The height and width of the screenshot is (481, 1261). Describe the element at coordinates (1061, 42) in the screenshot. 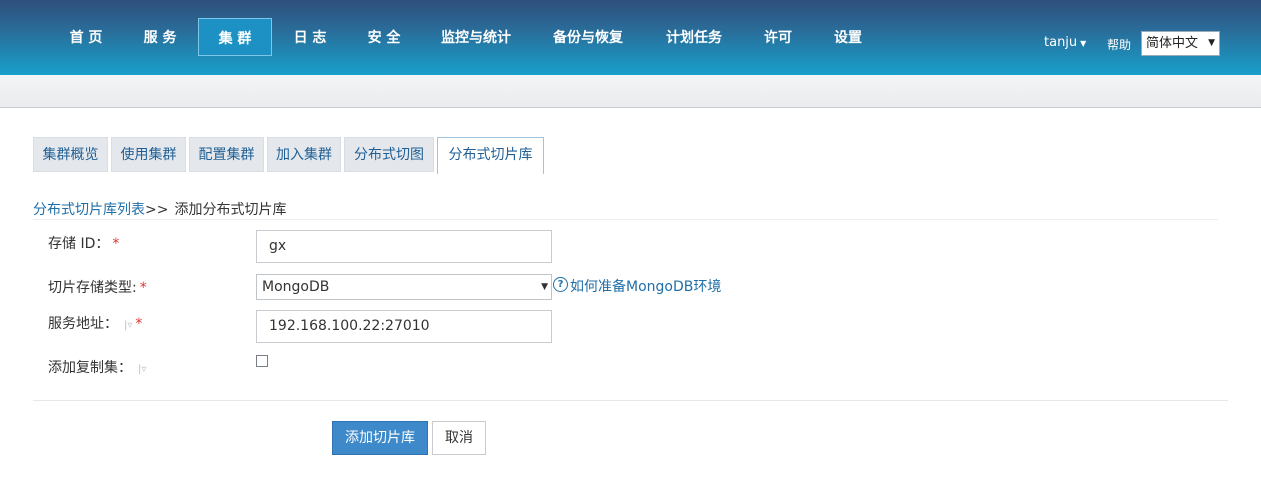

I see `user-name: tanju` at that location.